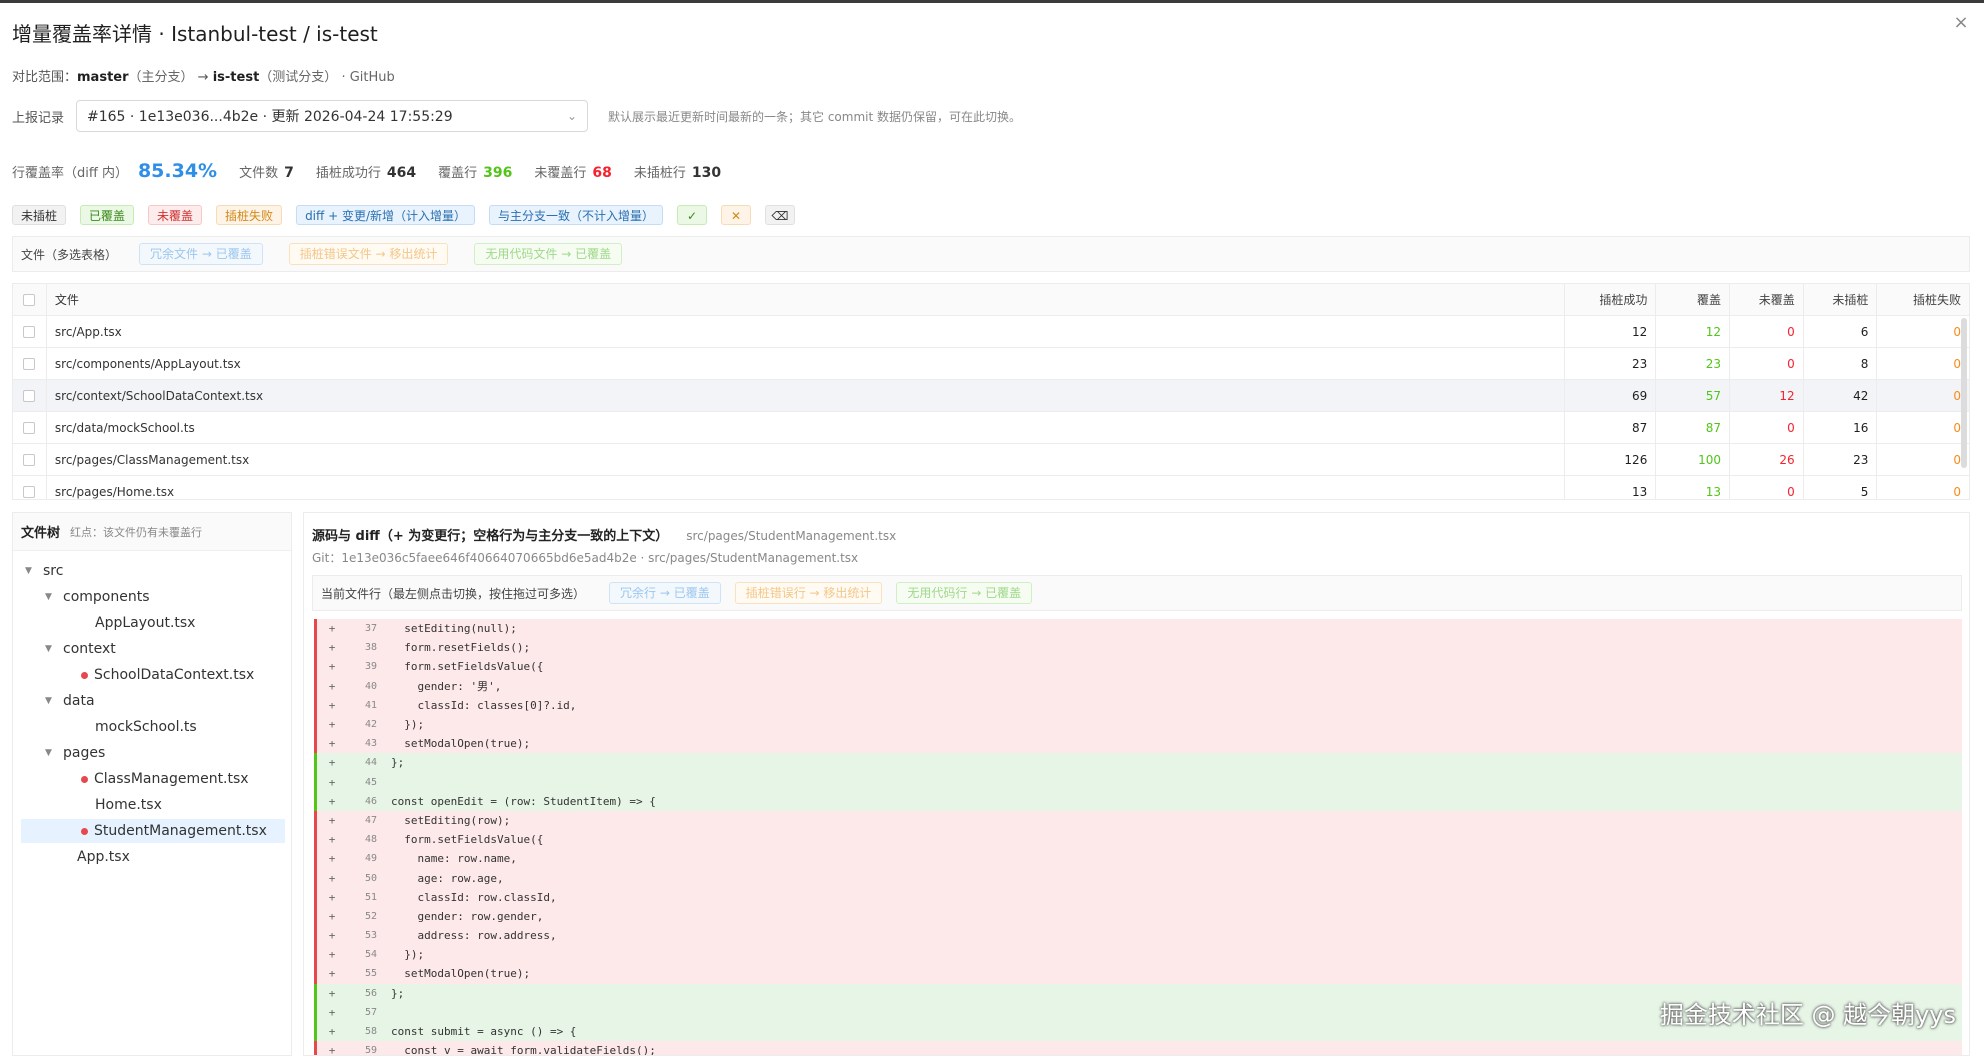 This screenshot has height=1056, width=1984. What do you see at coordinates (692, 215) in the screenshot?
I see `check-circle-icon: ✓` at bounding box center [692, 215].